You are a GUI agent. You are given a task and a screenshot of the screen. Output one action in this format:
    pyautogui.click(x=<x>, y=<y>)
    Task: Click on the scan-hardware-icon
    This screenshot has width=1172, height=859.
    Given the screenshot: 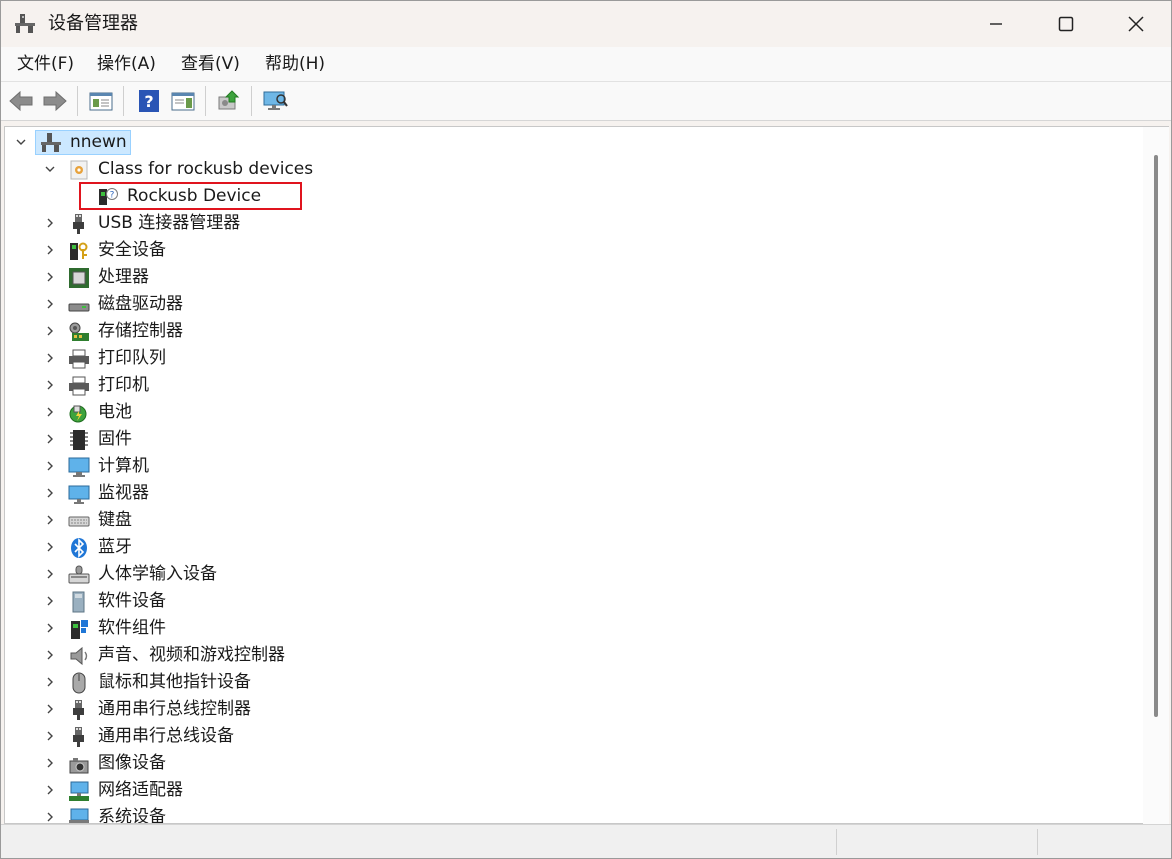 What is the action you would take?
    pyautogui.click(x=275, y=100)
    